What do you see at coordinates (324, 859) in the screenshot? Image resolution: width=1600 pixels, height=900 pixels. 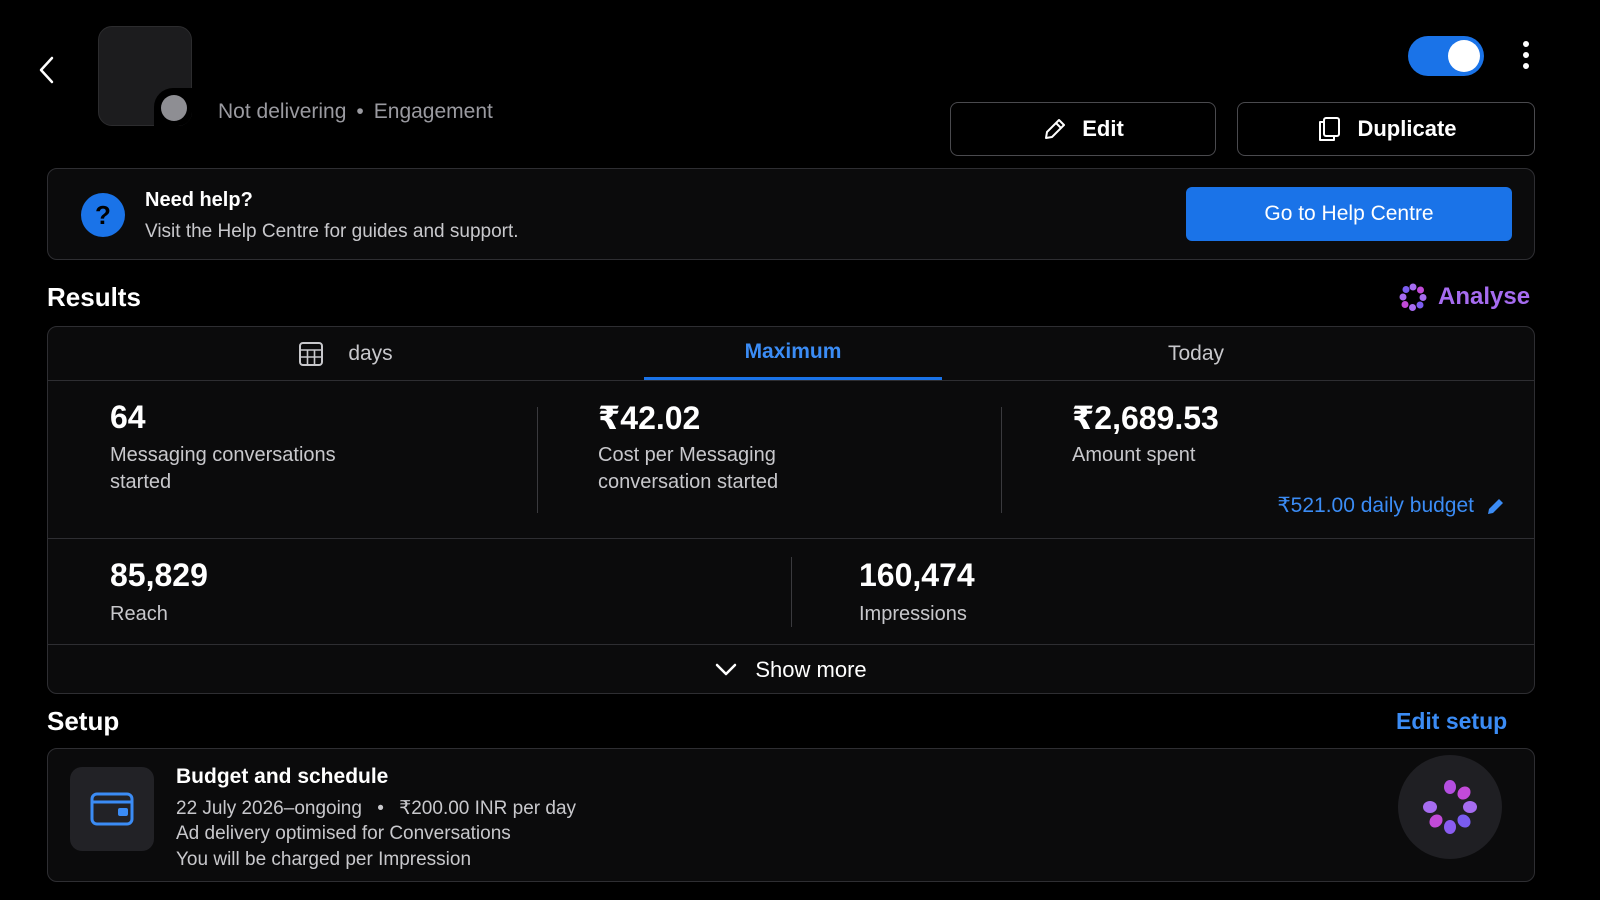 I see `charge-text: You will be charged per Impression` at bounding box center [324, 859].